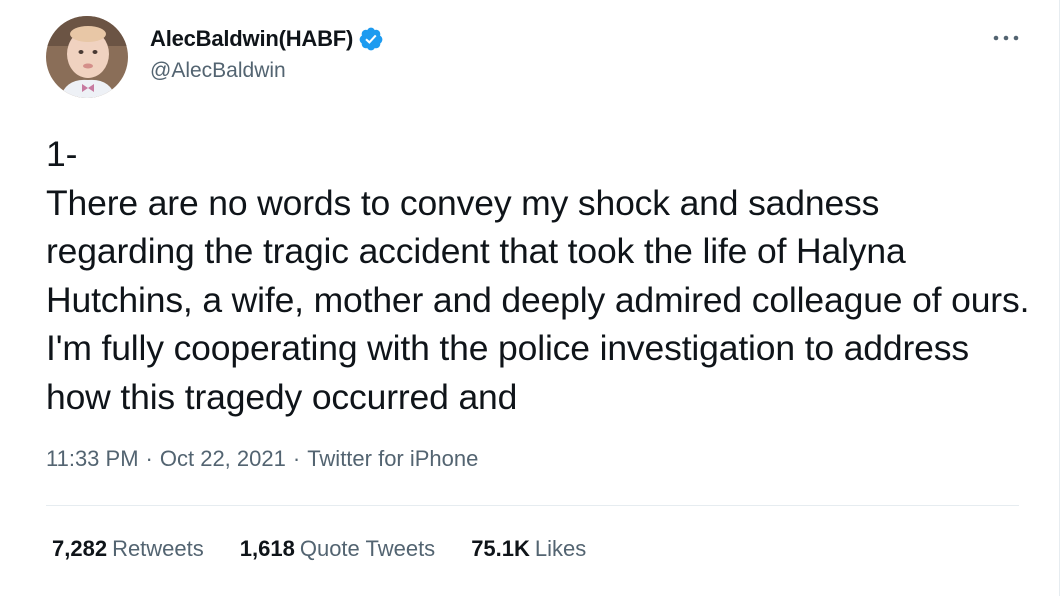 This screenshot has height=596, width=1060. I want to click on retweets-stat: 7,282 Retweets, so click(128, 549).